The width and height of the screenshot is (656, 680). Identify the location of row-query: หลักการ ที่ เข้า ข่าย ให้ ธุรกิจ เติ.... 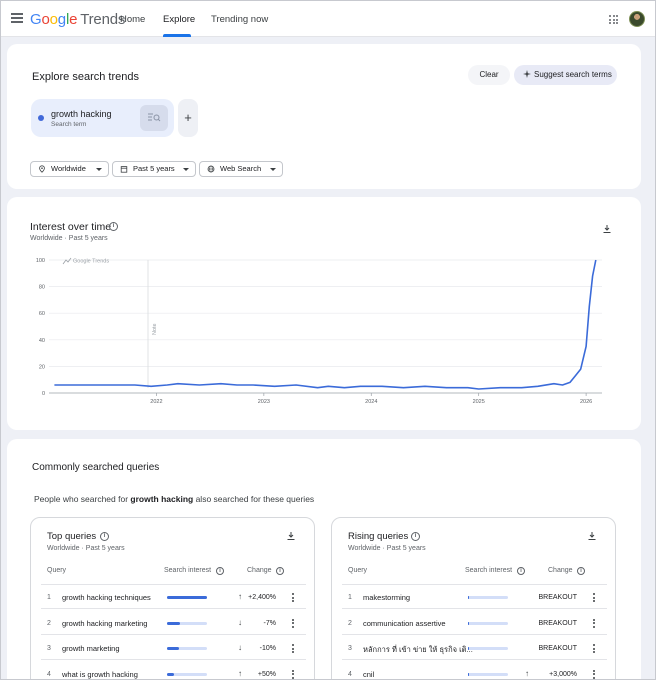
(418, 650).